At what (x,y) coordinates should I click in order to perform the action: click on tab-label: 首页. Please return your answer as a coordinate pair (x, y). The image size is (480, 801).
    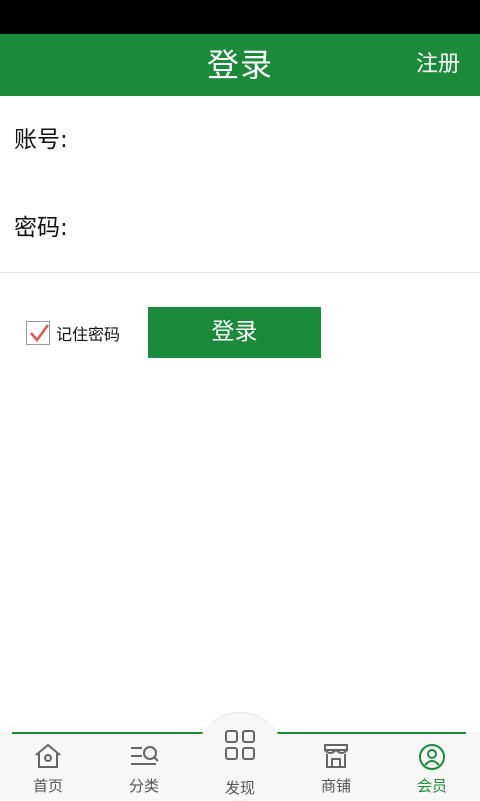
    Looking at the image, I should click on (47, 786).